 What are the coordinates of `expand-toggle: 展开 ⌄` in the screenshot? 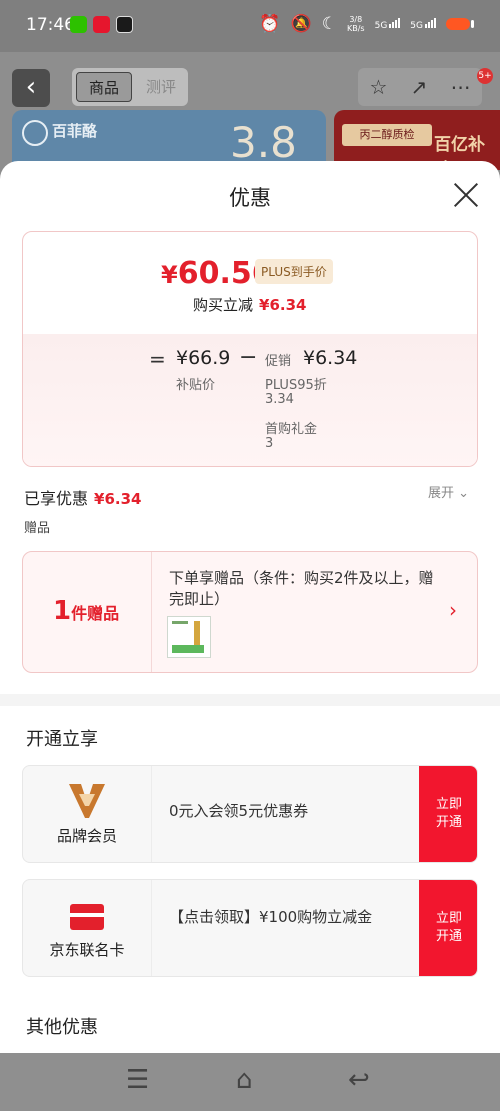 It's located at (448, 491).